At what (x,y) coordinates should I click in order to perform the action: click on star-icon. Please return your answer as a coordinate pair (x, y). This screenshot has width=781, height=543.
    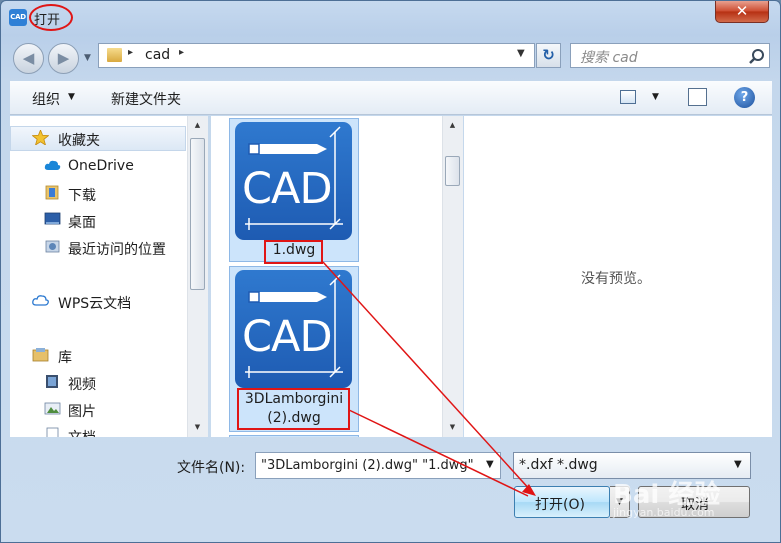
    Looking at the image, I should click on (40, 137).